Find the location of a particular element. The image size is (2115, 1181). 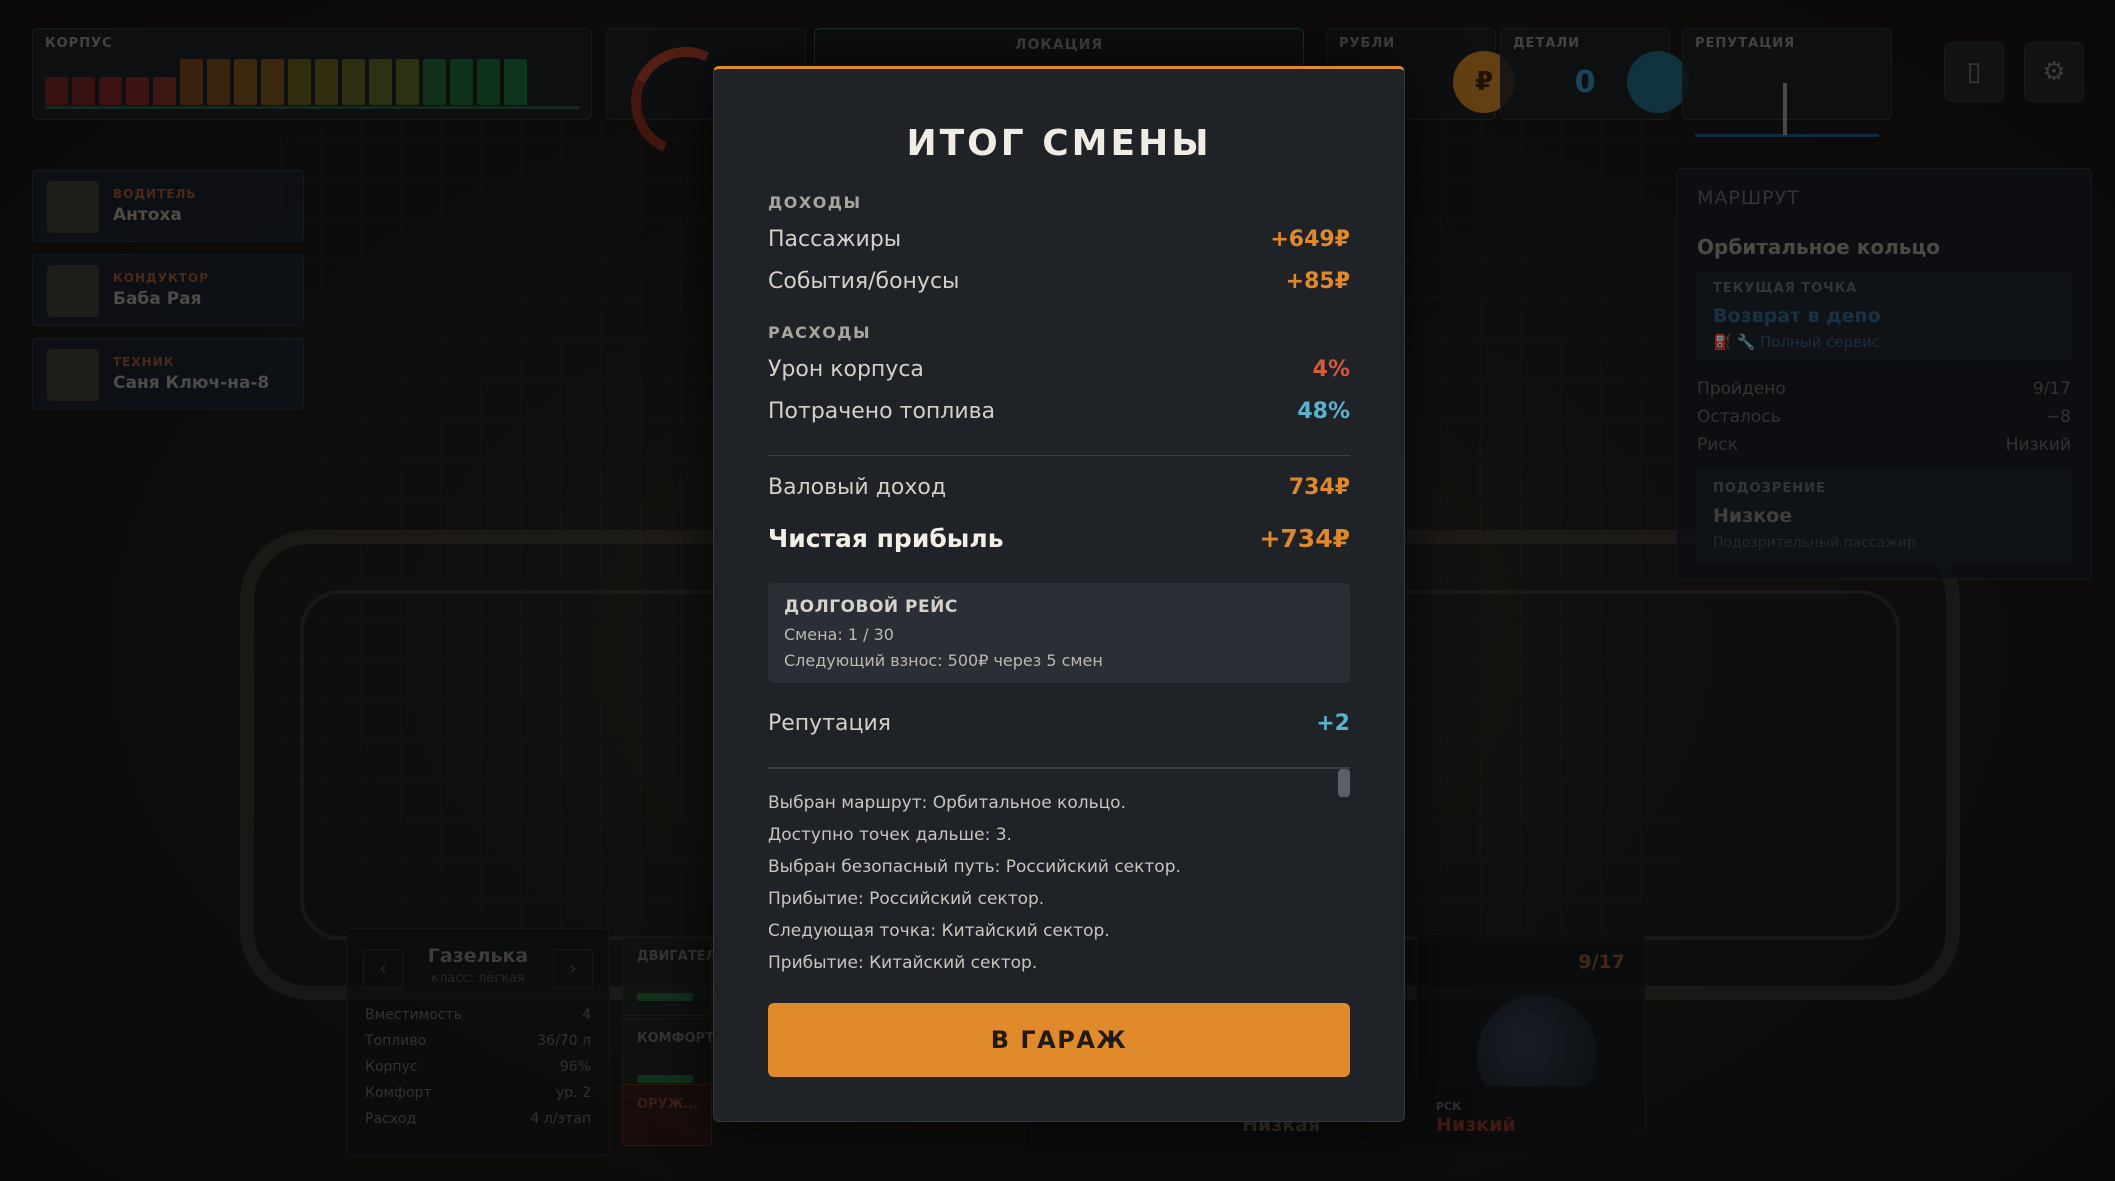

reputation-label: Репутация is located at coordinates (830, 723).